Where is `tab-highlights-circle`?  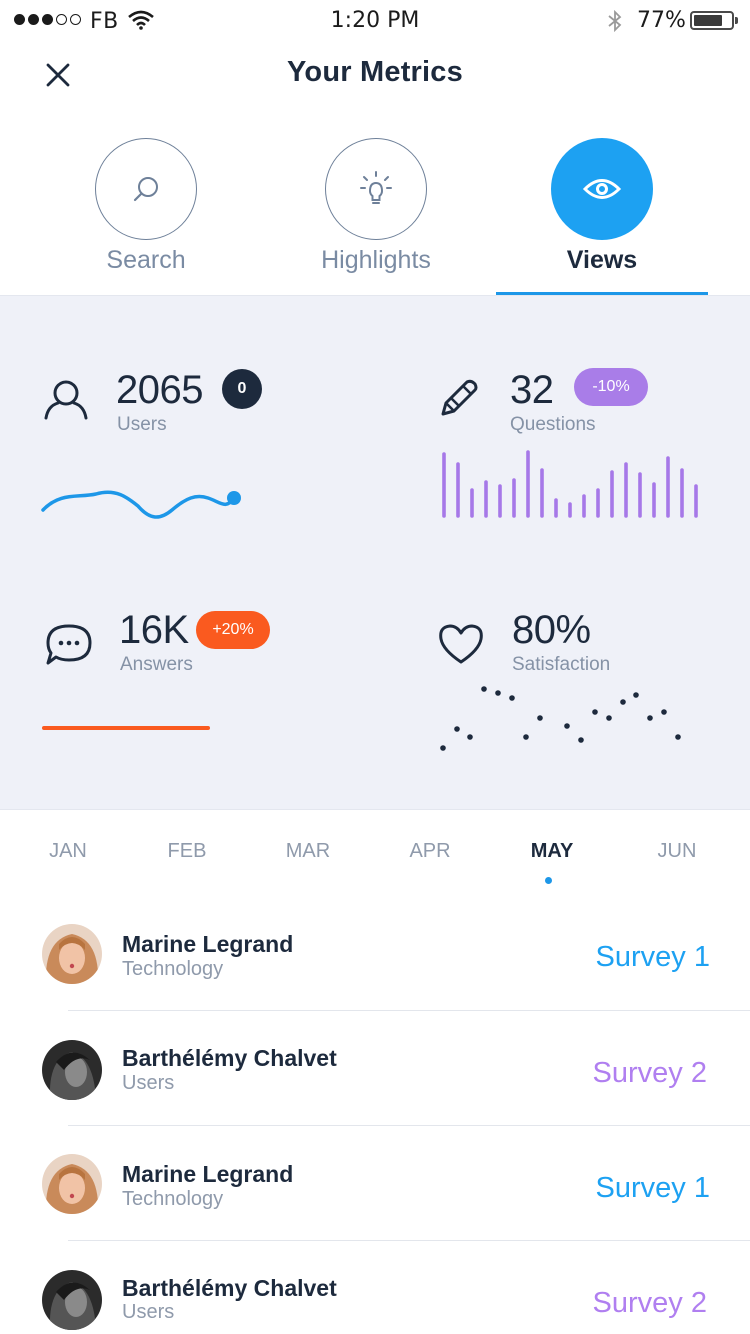 tab-highlights-circle is located at coordinates (376, 189).